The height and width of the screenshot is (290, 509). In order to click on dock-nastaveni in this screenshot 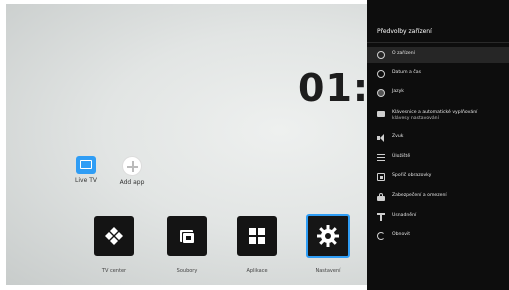, I will do `click(328, 236)`.